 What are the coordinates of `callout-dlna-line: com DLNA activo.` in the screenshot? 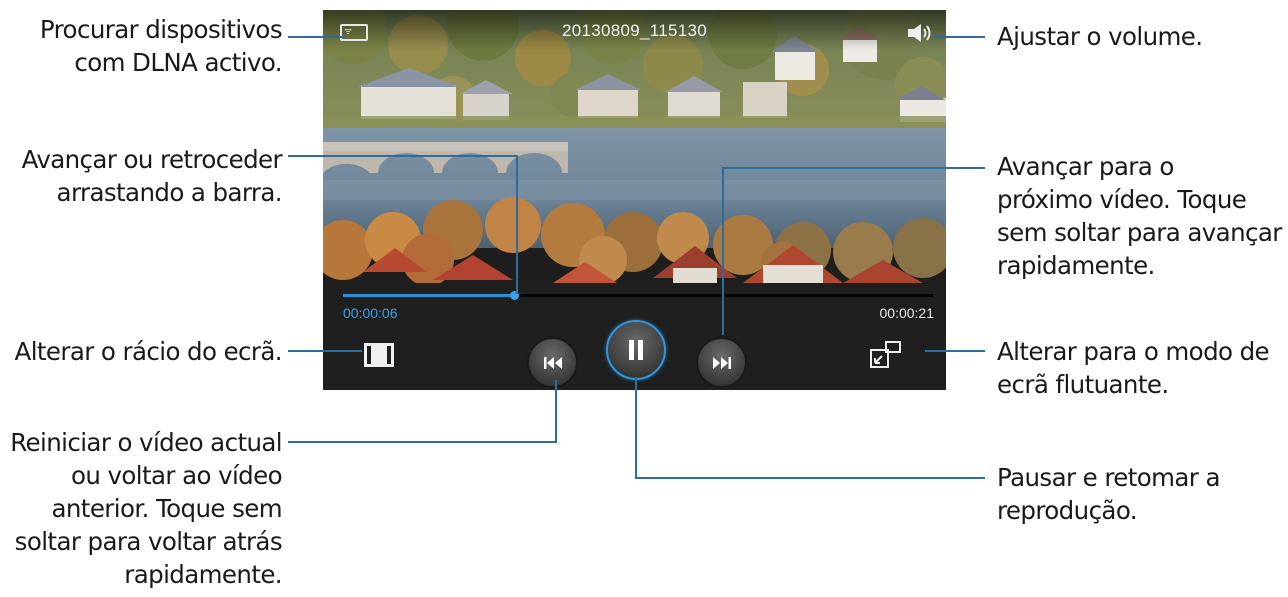 It's located at (178, 62).